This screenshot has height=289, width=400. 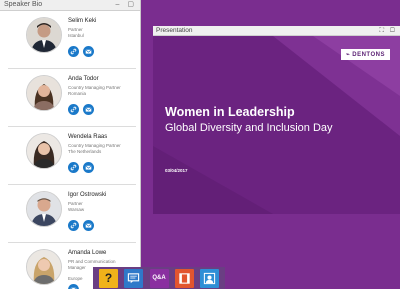 What do you see at coordinates (76, 35) in the screenshot?
I see `speaker-location: Istanbul` at bounding box center [76, 35].